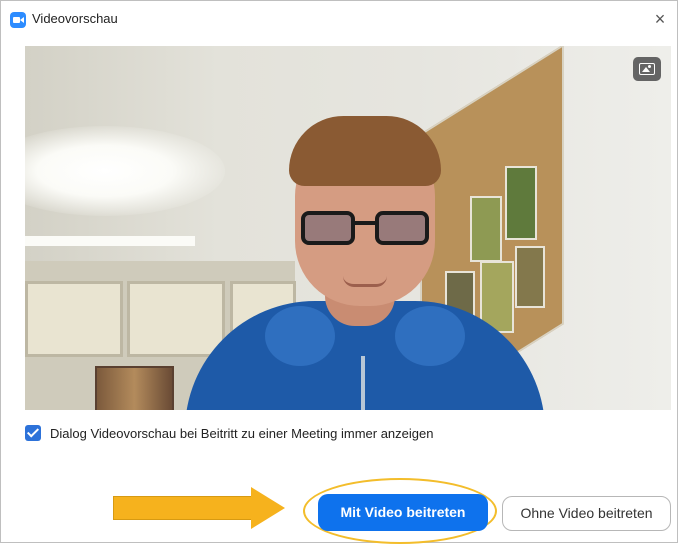 This screenshot has height=544, width=678. Describe the element at coordinates (365, 223) in the screenshot. I see `glasses-bridge` at that location.